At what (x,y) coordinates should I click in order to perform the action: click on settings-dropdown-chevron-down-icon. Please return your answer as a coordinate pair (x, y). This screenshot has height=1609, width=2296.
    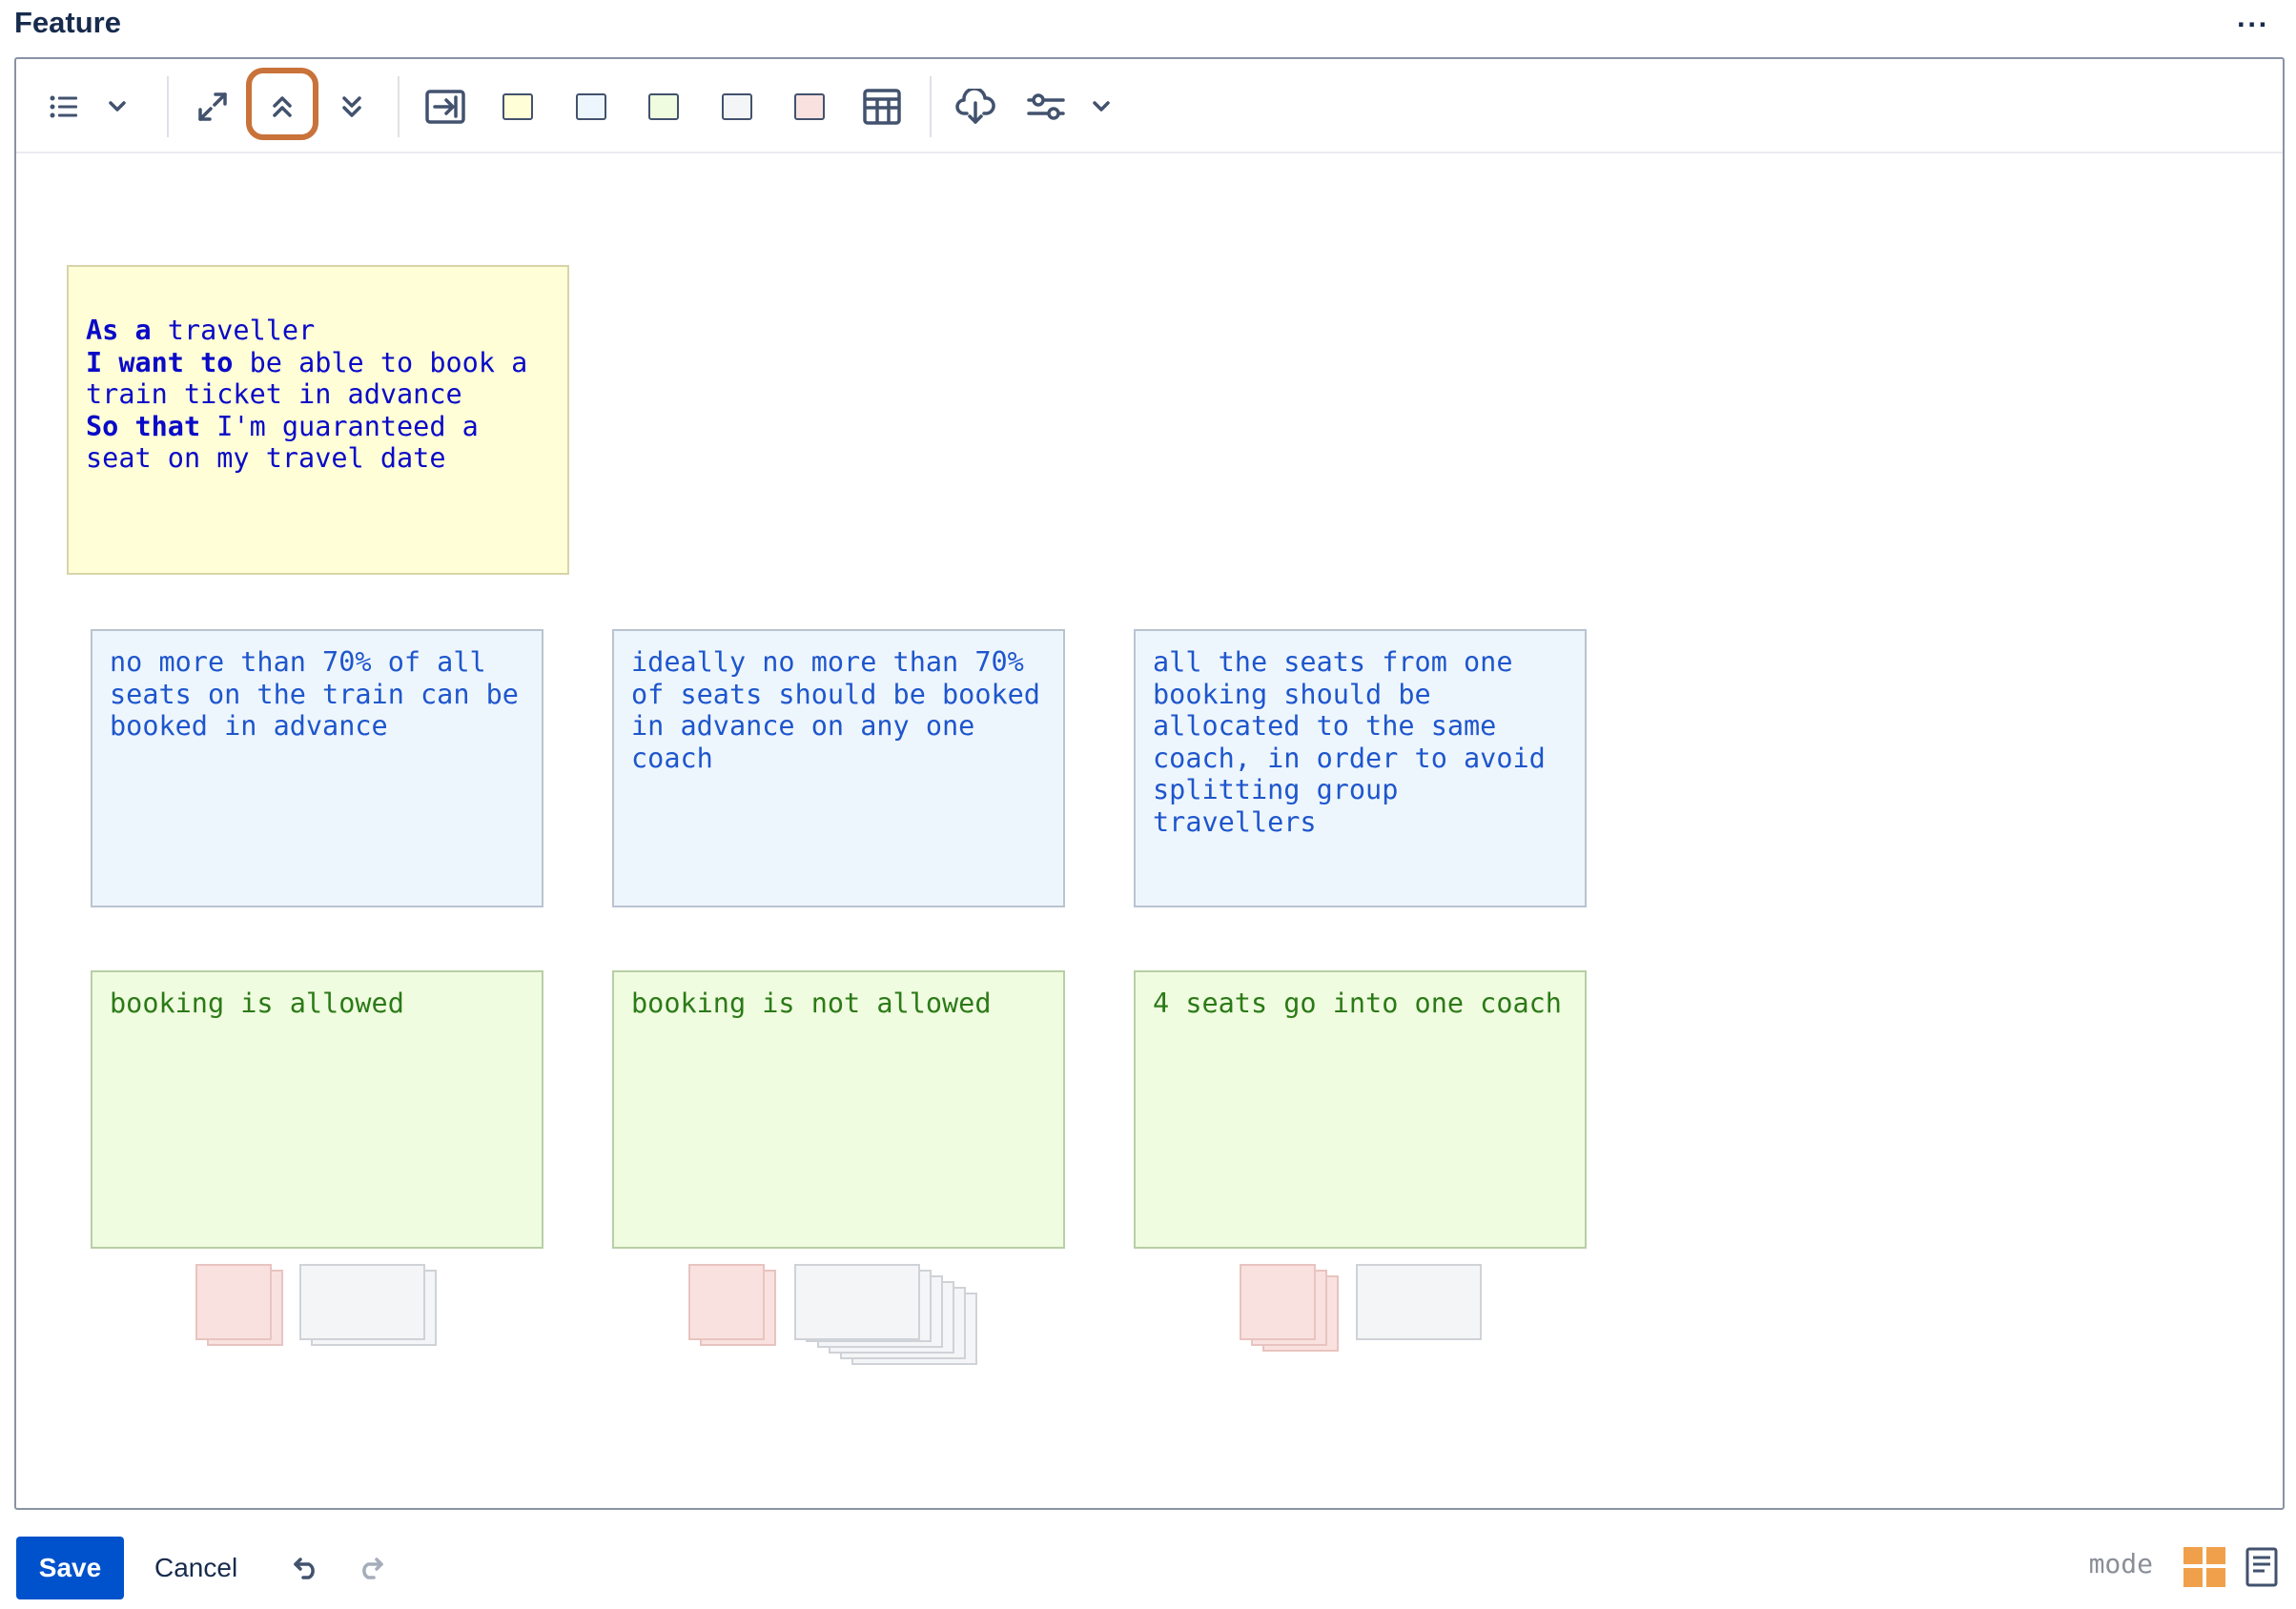
    Looking at the image, I should click on (1101, 107).